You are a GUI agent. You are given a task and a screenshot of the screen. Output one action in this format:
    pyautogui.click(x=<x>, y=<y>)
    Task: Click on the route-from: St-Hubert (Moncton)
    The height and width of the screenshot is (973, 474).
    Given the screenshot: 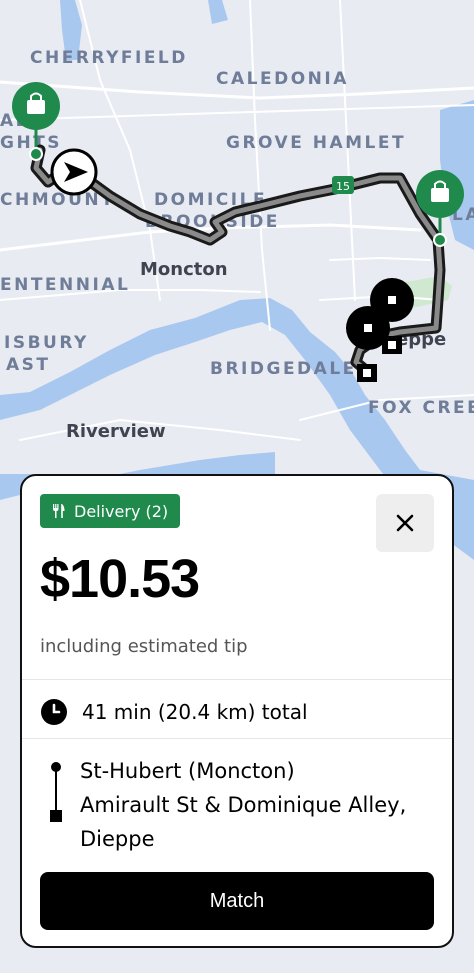 What is the action you would take?
    pyautogui.click(x=187, y=771)
    